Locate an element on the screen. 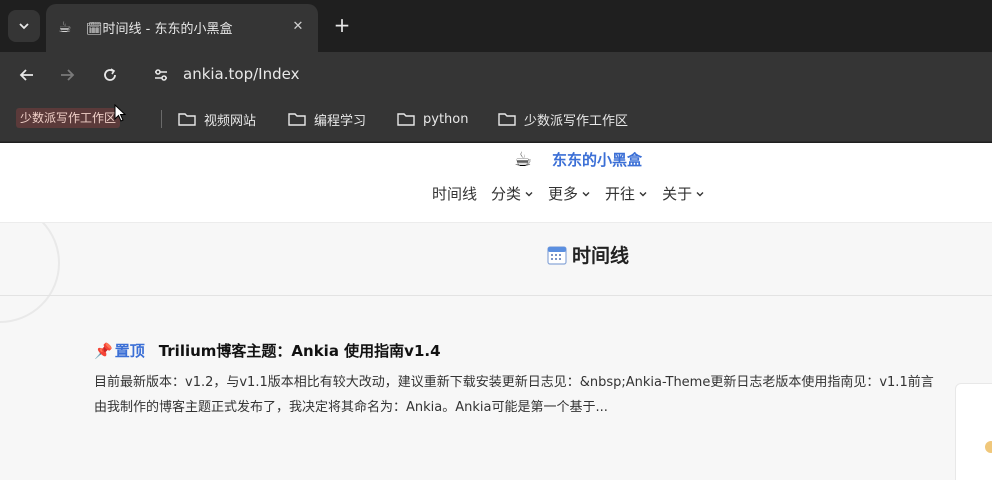  active-tab: ☕ 🗓时间线 - 东东的小黑盒 ✕ is located at coordinates (182, 28).